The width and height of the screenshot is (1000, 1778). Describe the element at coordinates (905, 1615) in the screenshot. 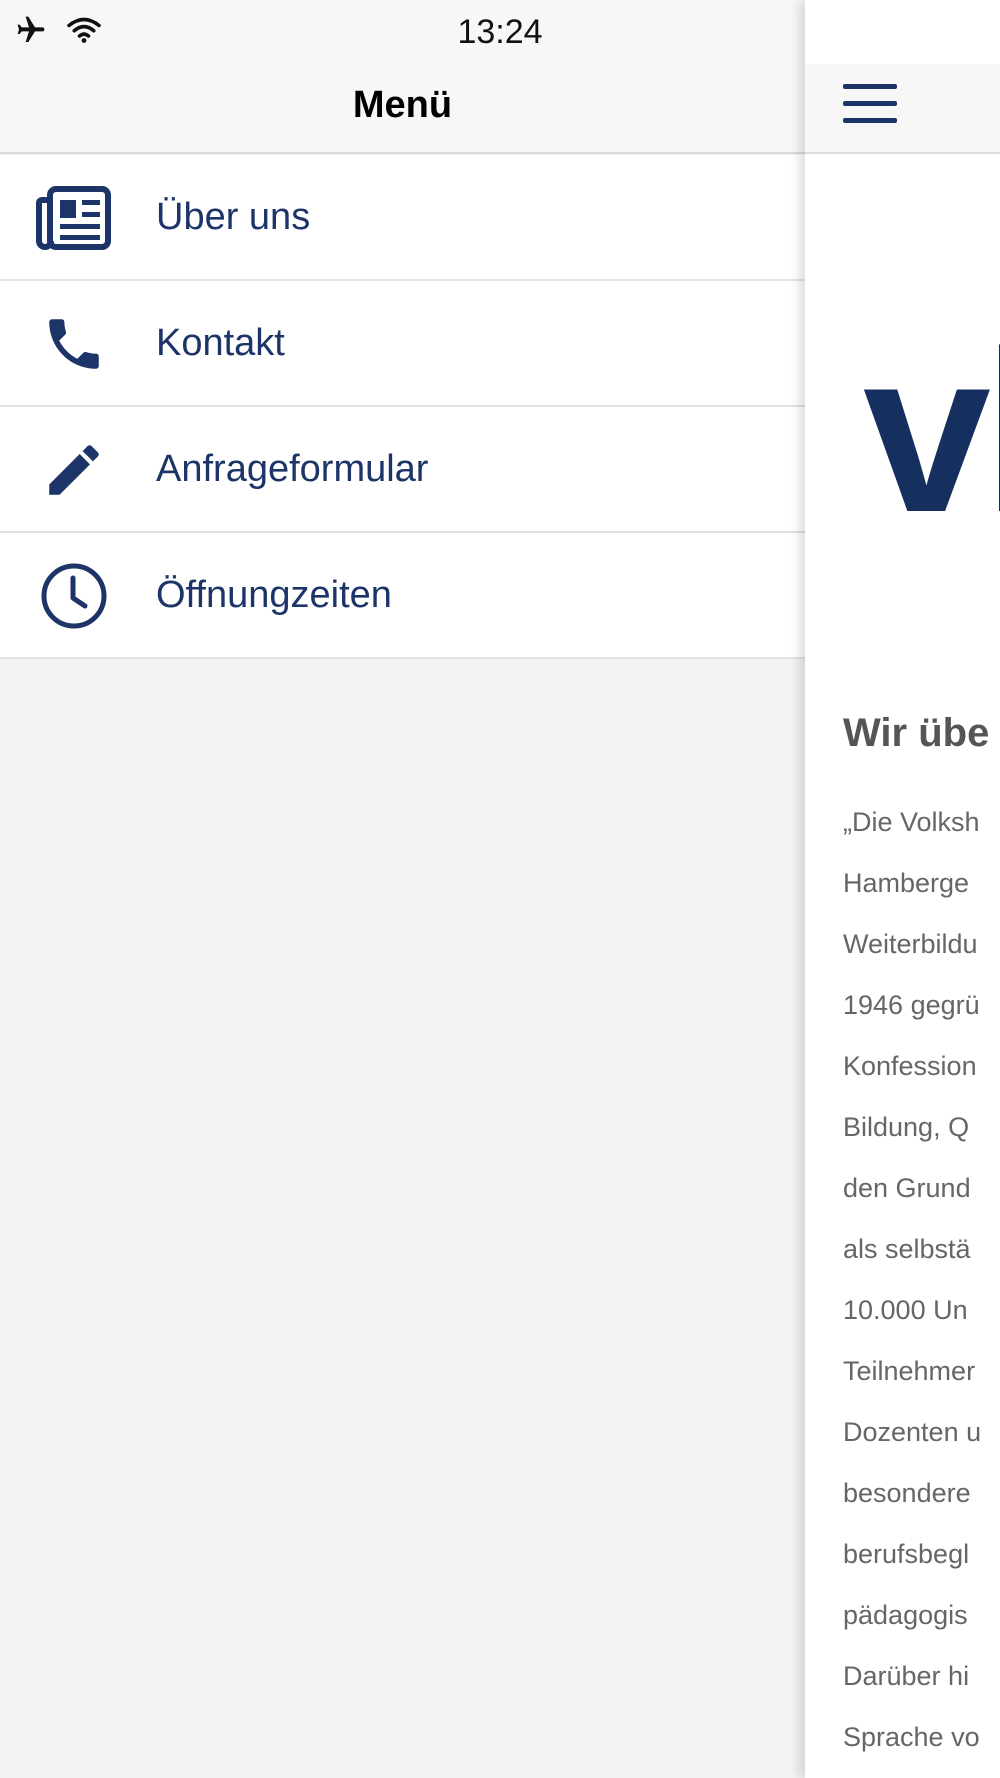

I see `text-line: pädagogis` at that location.